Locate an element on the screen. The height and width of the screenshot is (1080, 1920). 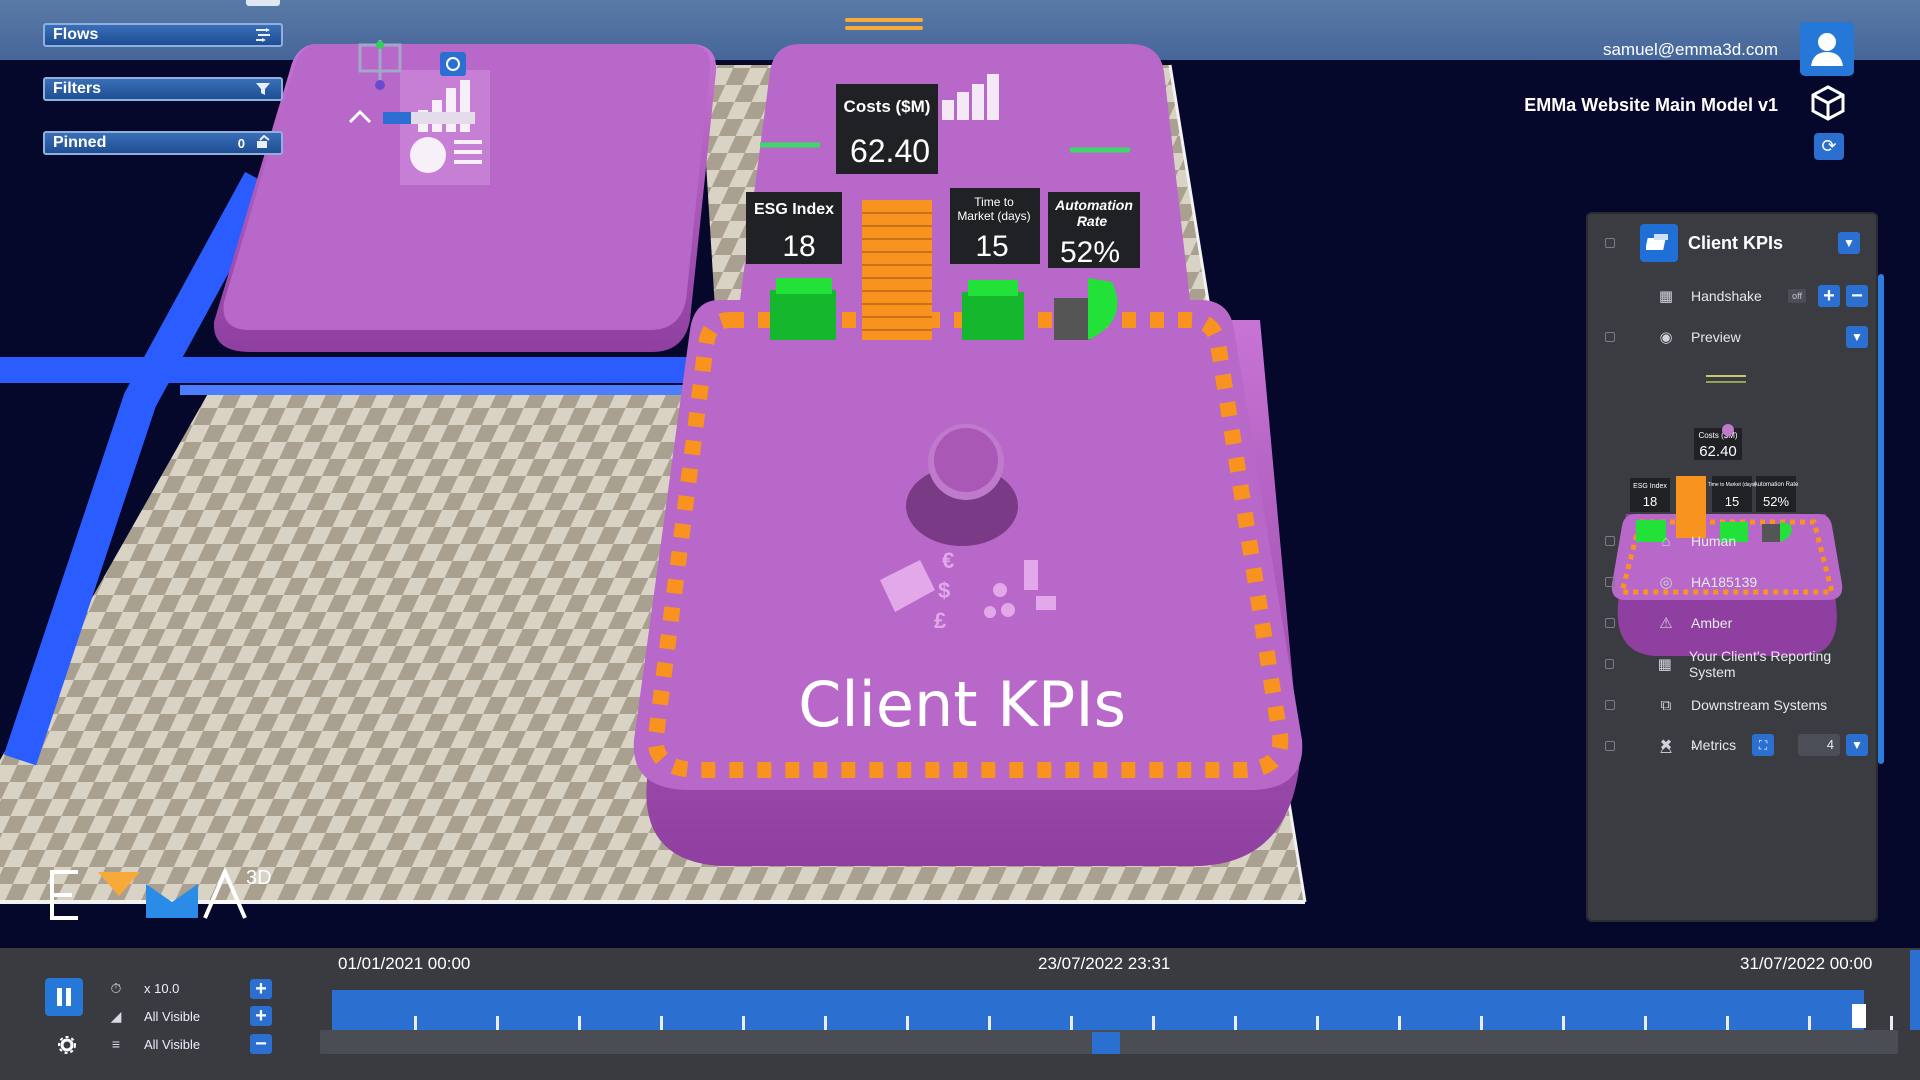
kpi-bar-esg is located at coordinates (803, 315).